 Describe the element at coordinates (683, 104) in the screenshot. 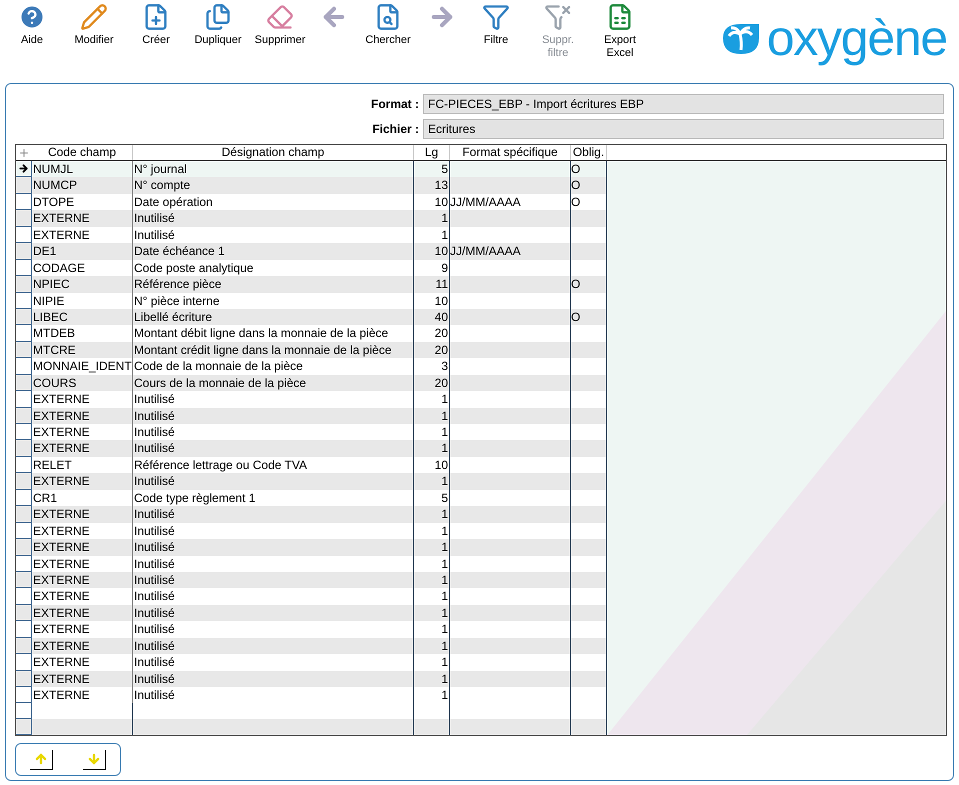

I see `input-field: FC-PIECES_EBP - Import écritures EBP` at that location.